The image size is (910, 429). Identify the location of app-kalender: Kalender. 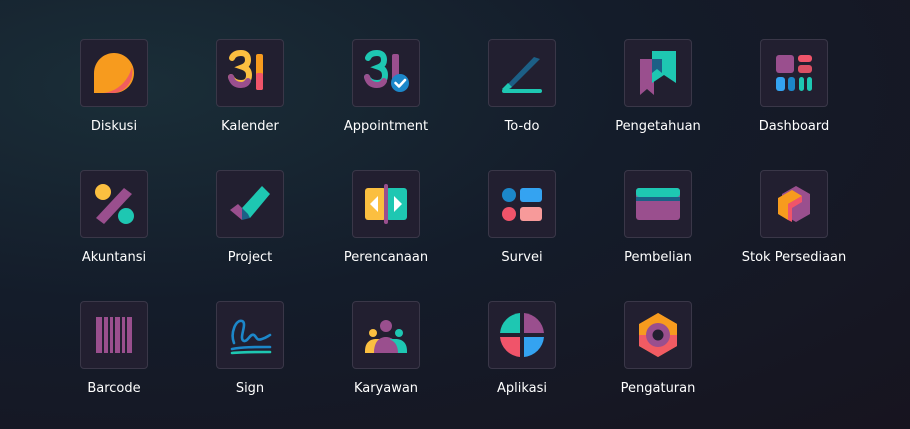
(250, 93).